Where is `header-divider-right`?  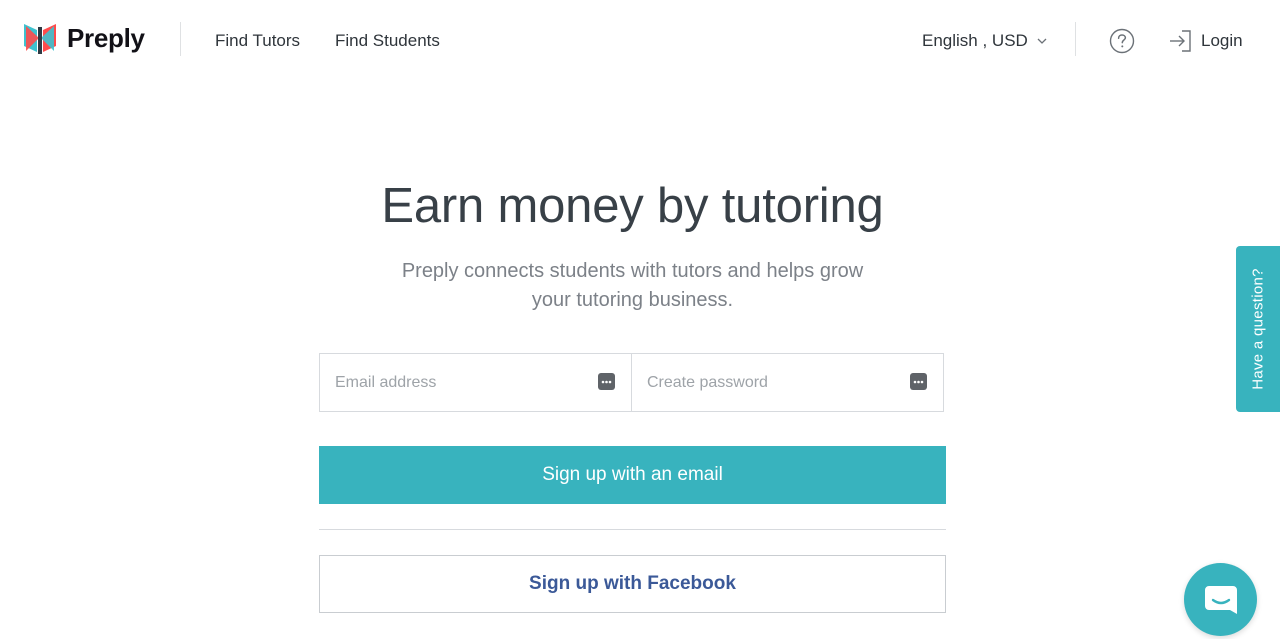 header-divider-right is located at coordinates (1075, 39).